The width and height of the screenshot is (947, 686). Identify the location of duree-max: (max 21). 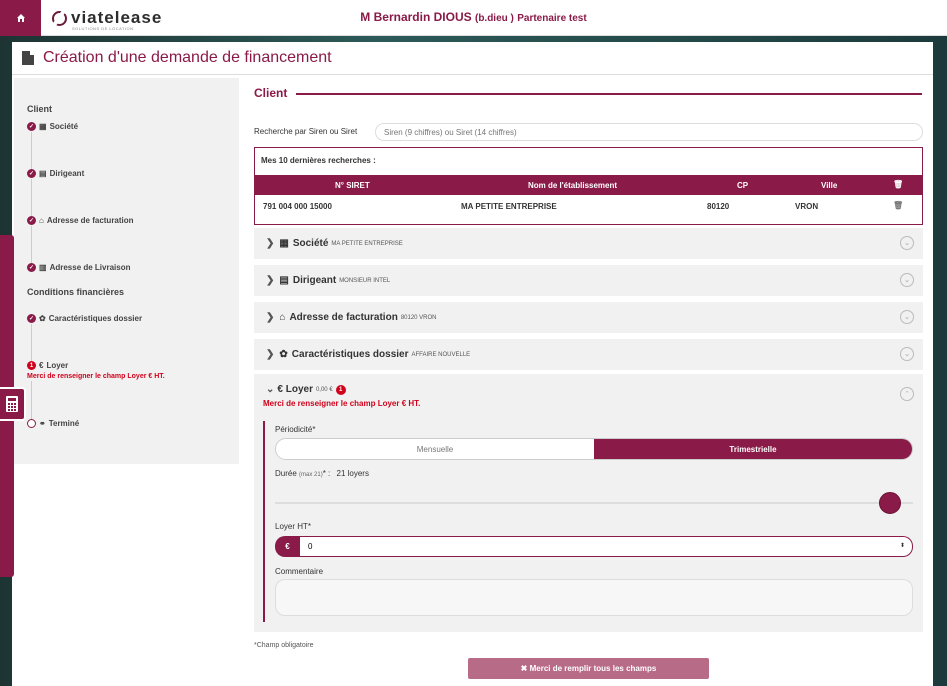
(311, 475).